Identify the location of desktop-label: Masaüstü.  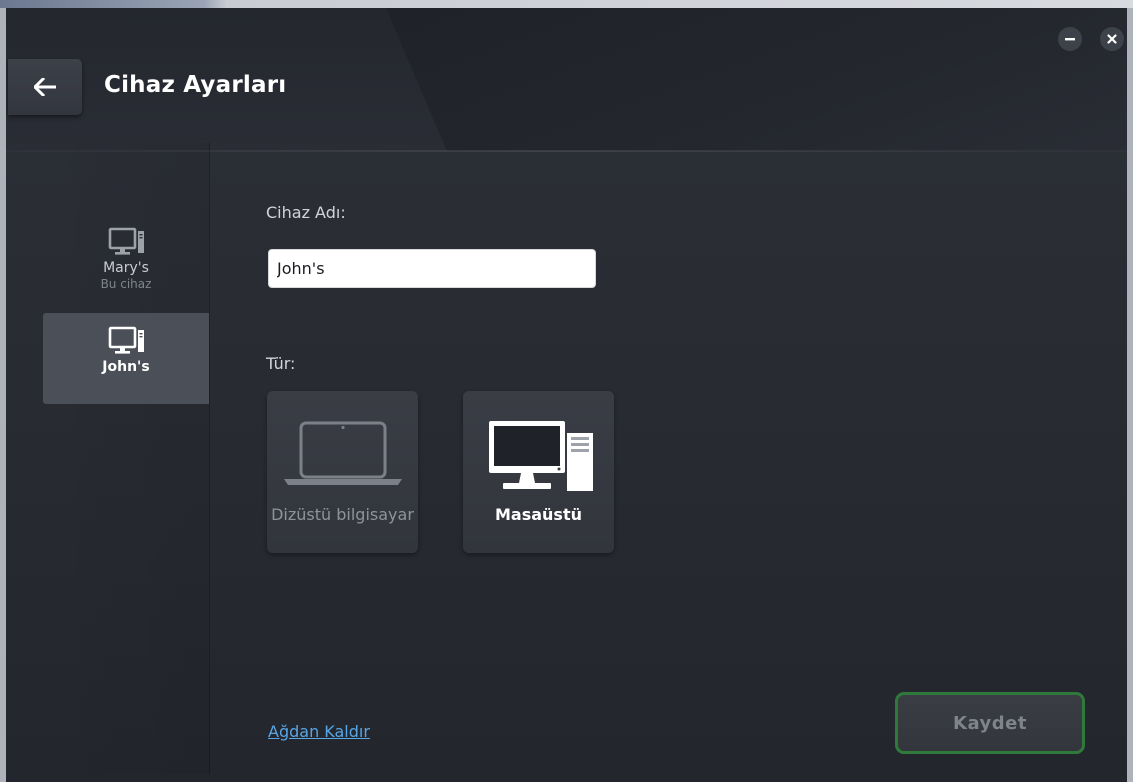
(538, 514).